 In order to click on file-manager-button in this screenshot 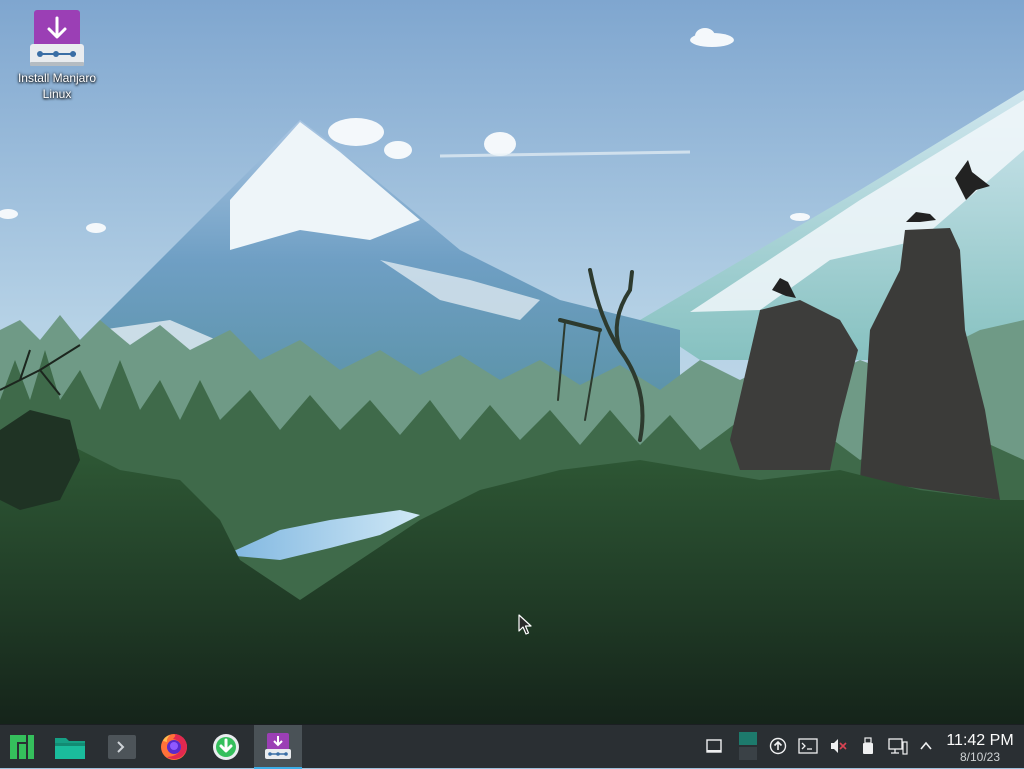, I will do `click(70, 747)`.